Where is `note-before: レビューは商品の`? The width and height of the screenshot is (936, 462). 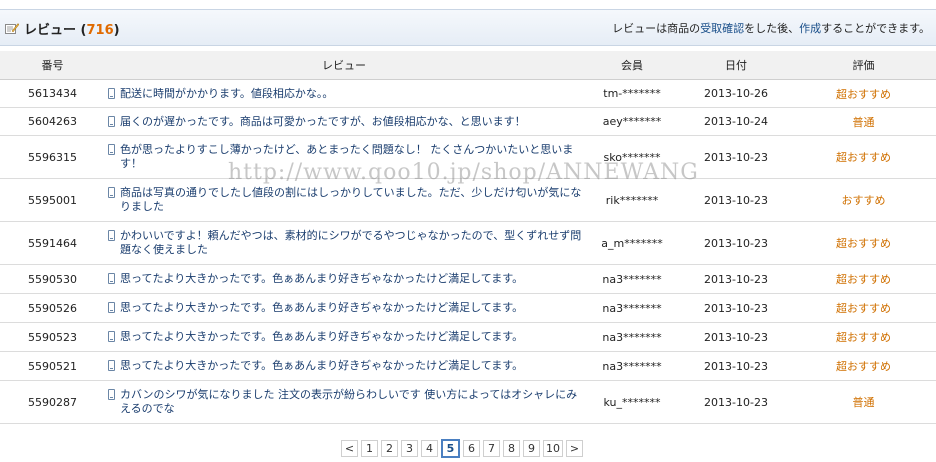 note-before: レビューは商品の is located at coordinates (656, 28).